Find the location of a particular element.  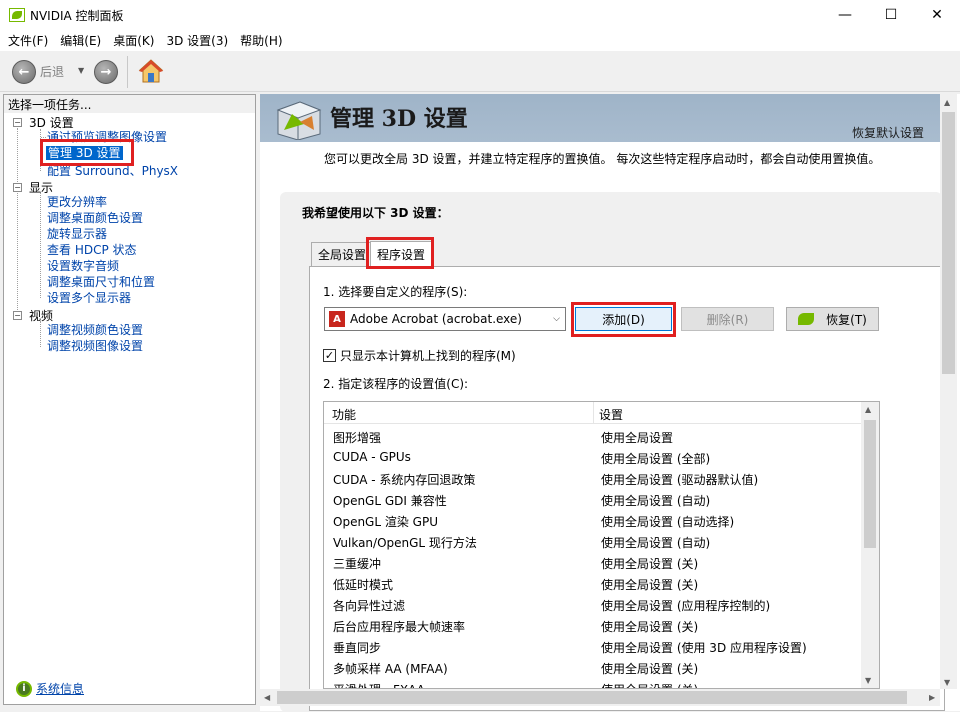

scroll-right-icon: ▶ is located at coordinates (932, 697).